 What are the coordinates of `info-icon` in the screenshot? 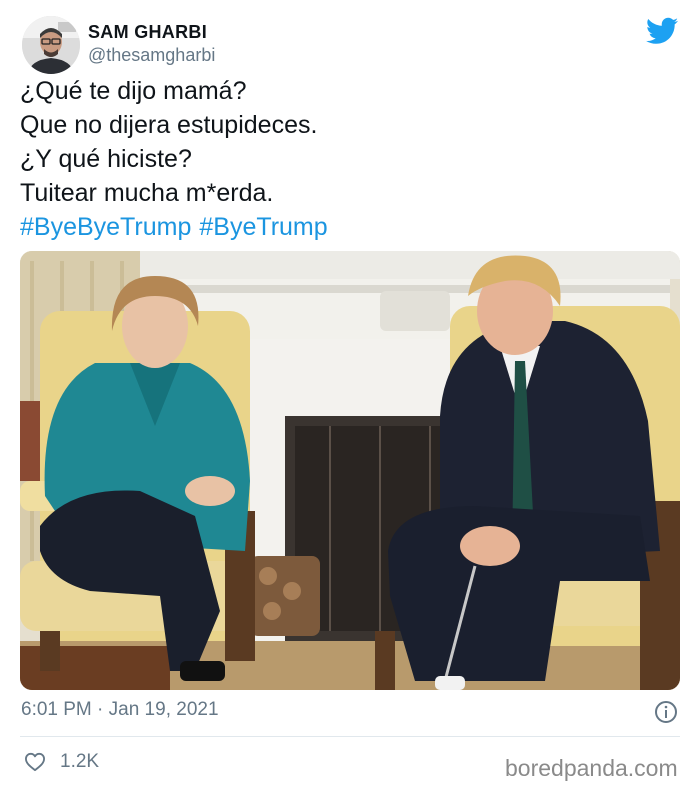 It's located at (666, 712).